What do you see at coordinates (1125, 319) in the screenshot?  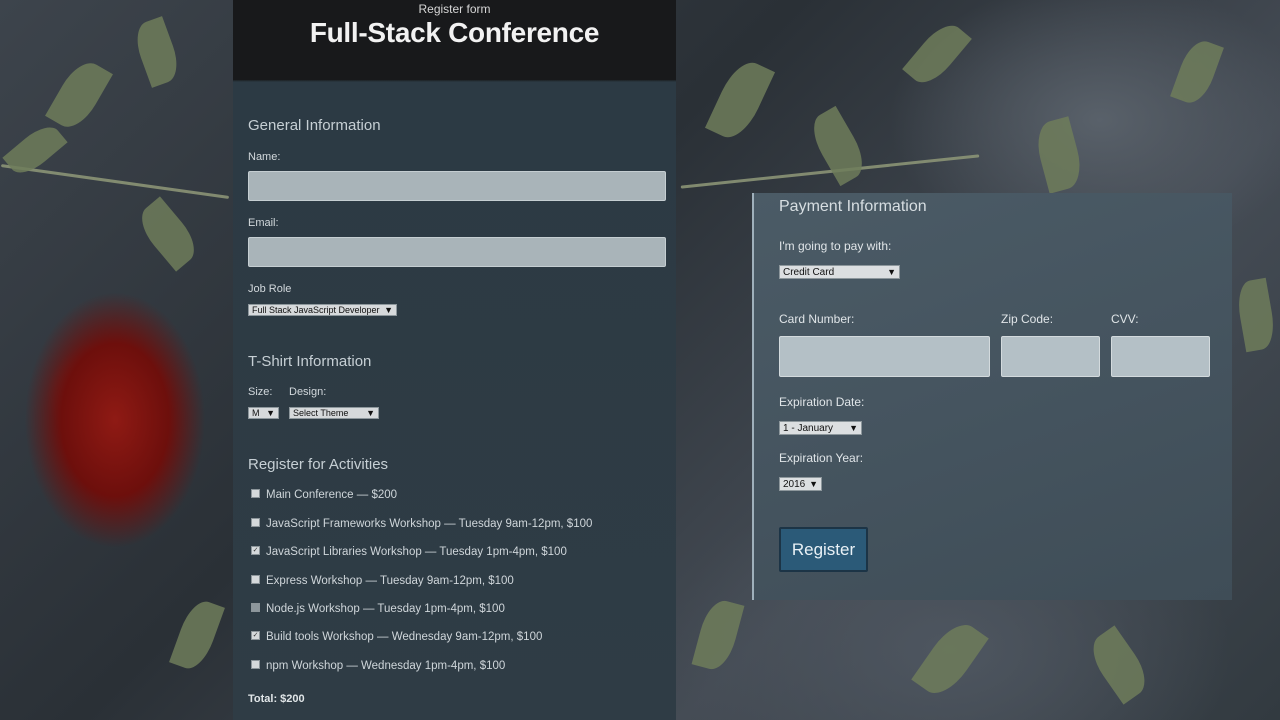 I see `cvv-label: CVV:` at bounding box center [1125, 319].